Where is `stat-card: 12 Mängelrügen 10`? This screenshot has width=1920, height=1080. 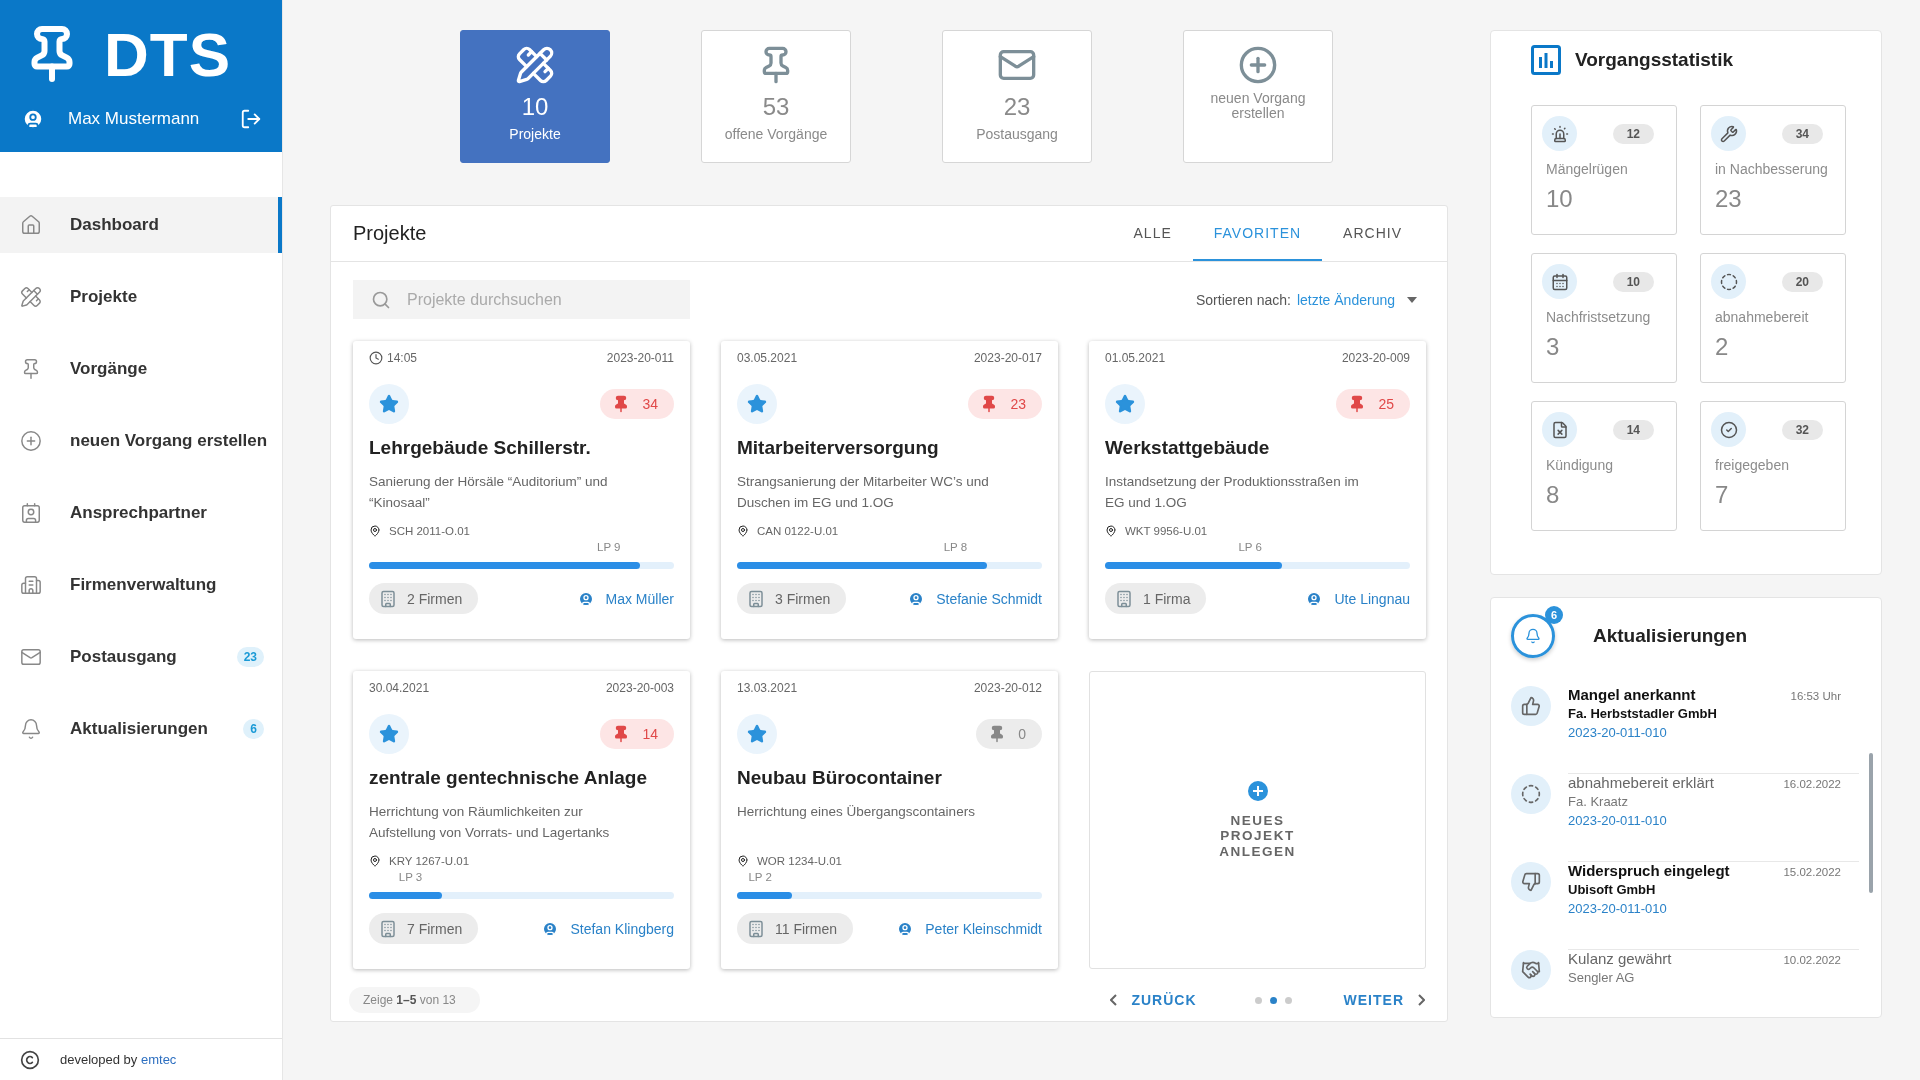 stat-card: 12 Mängelrügen 10 is located at coordinates (1604, 170).